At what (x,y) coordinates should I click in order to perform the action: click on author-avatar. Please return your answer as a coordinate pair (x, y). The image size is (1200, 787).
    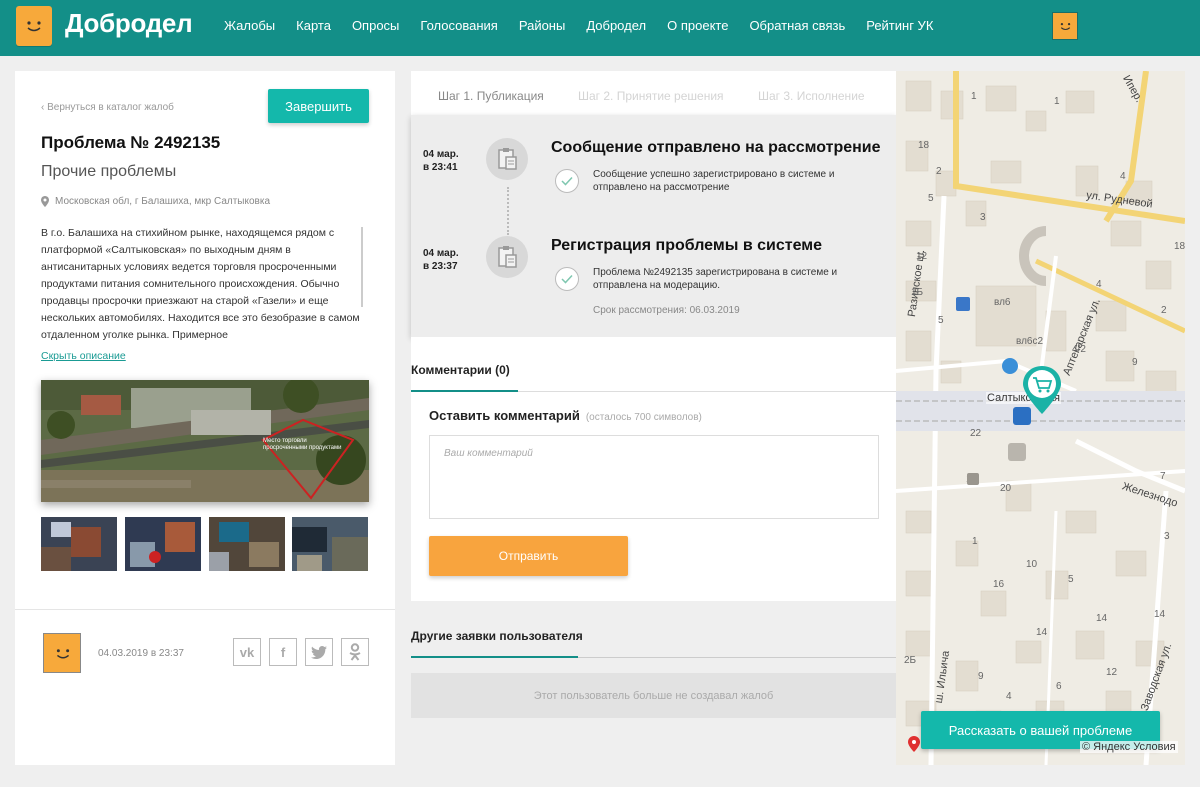
    Looking at the image, I should click on (62, 653).